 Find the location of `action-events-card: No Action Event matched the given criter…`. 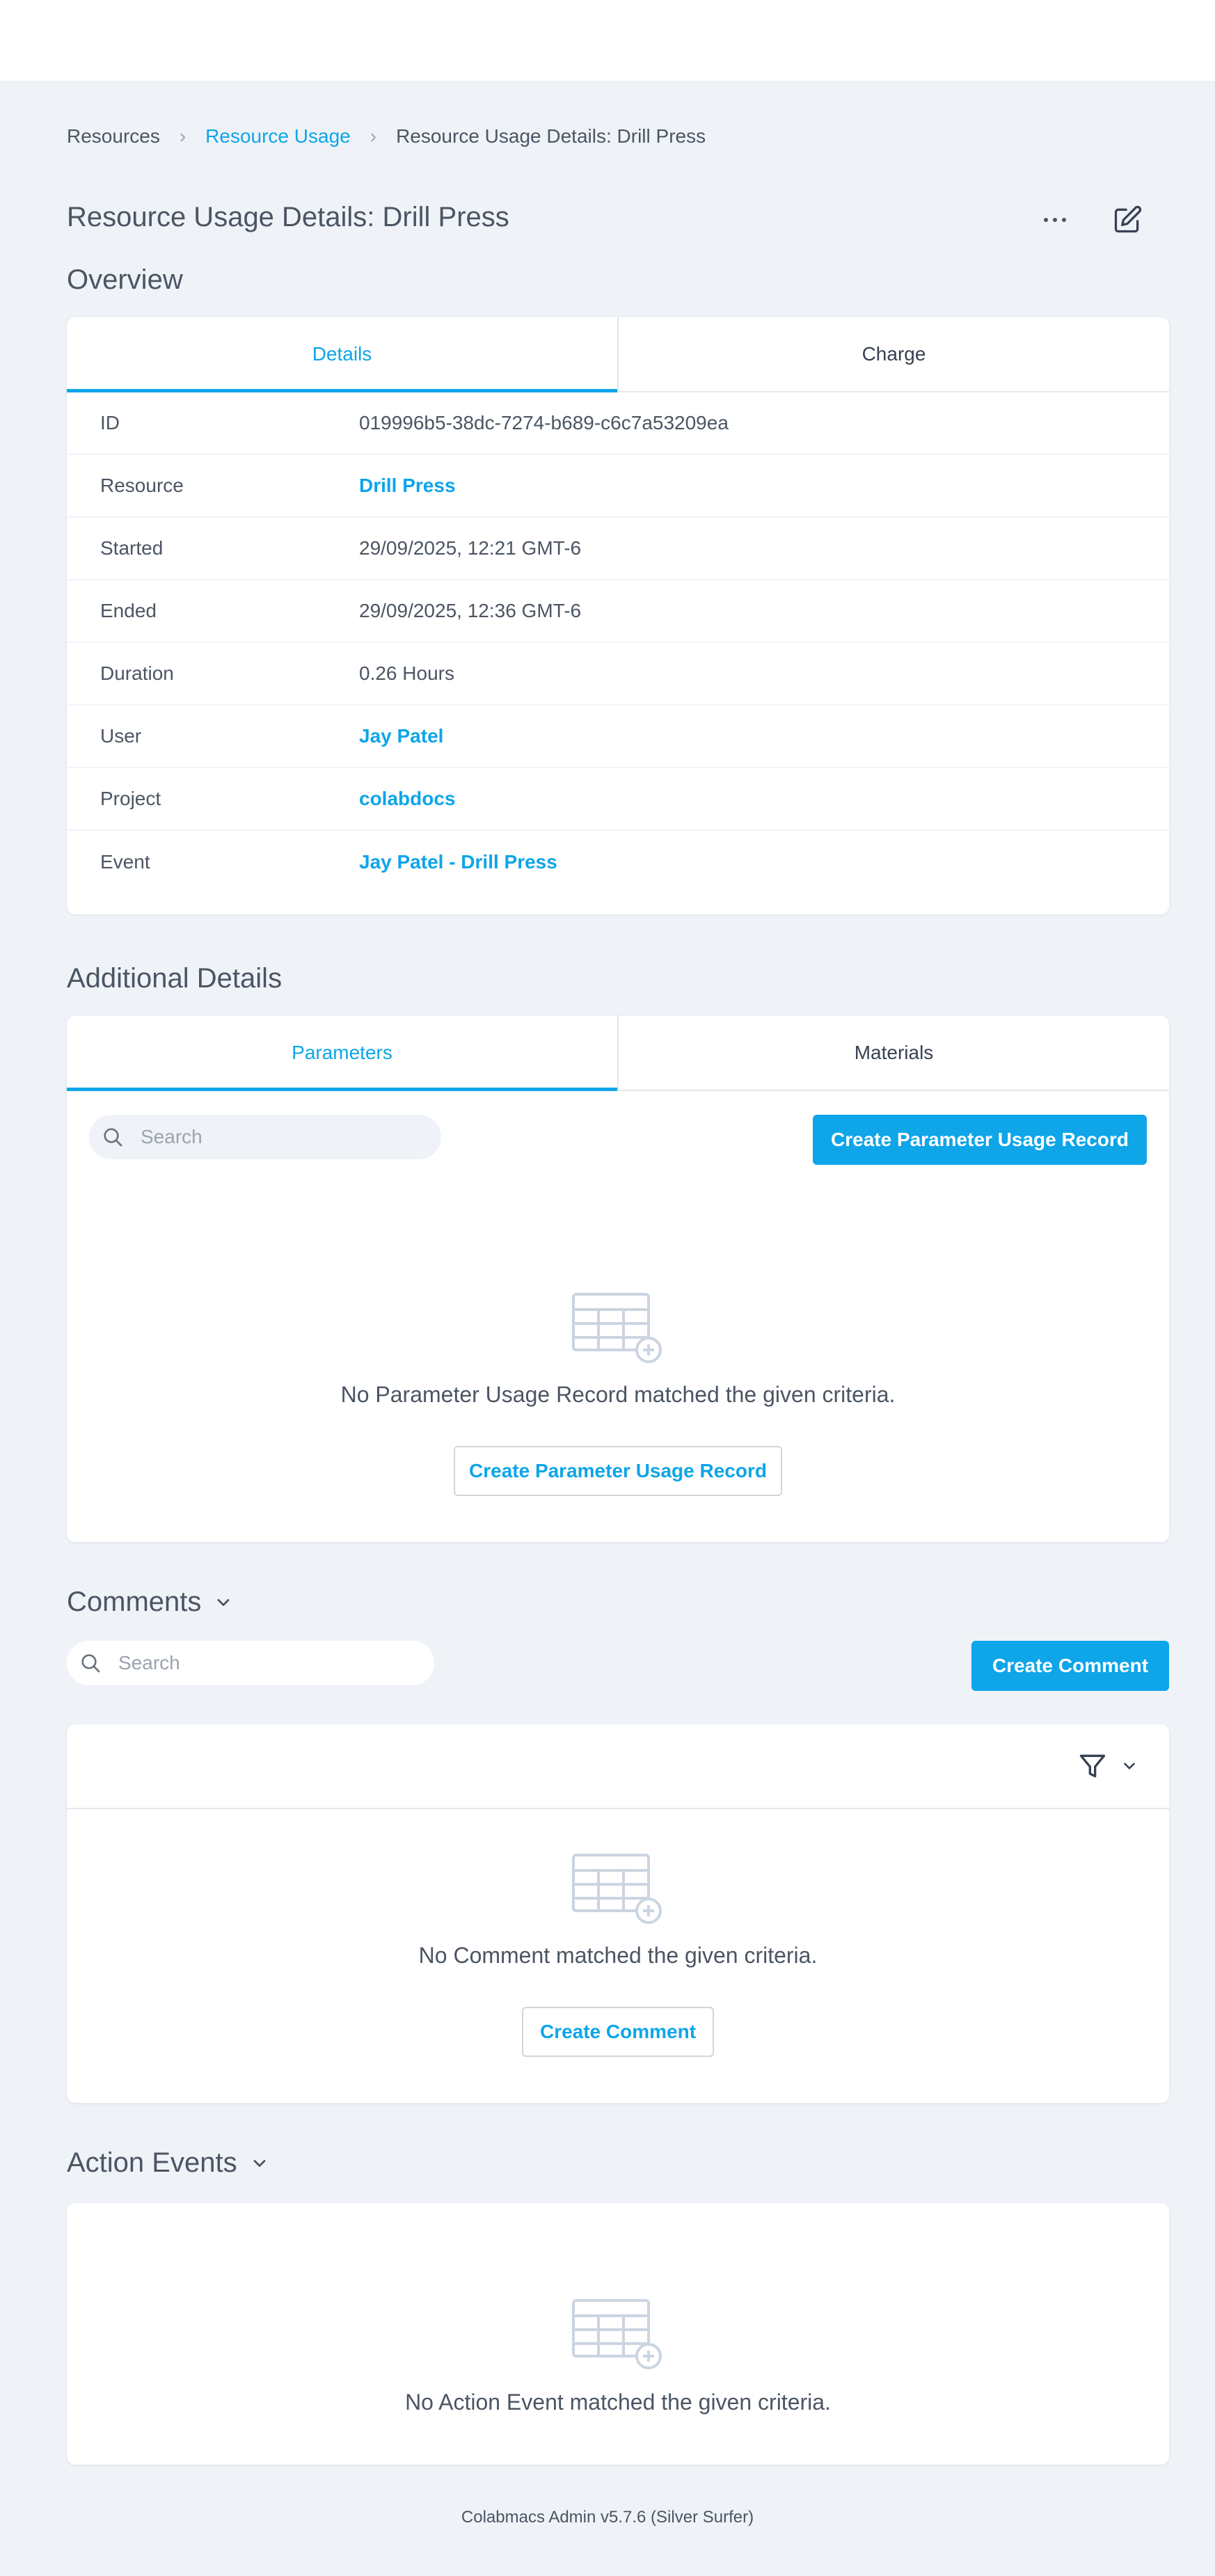

action-events-card: No Action Event matched the given criter… is located at coordinates (618, 2334).